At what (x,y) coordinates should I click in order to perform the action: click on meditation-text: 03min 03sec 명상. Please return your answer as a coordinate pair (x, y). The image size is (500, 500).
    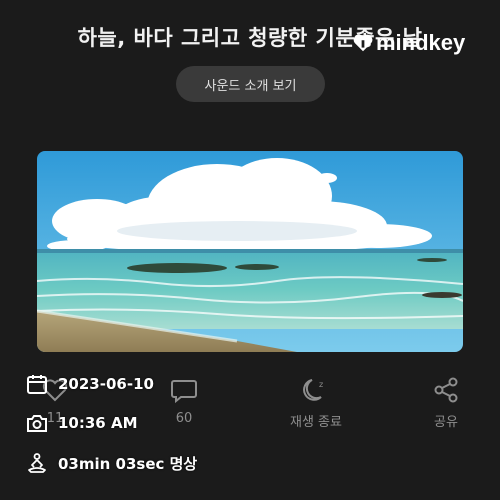
    Looking at the image, I should click on (128, 463).